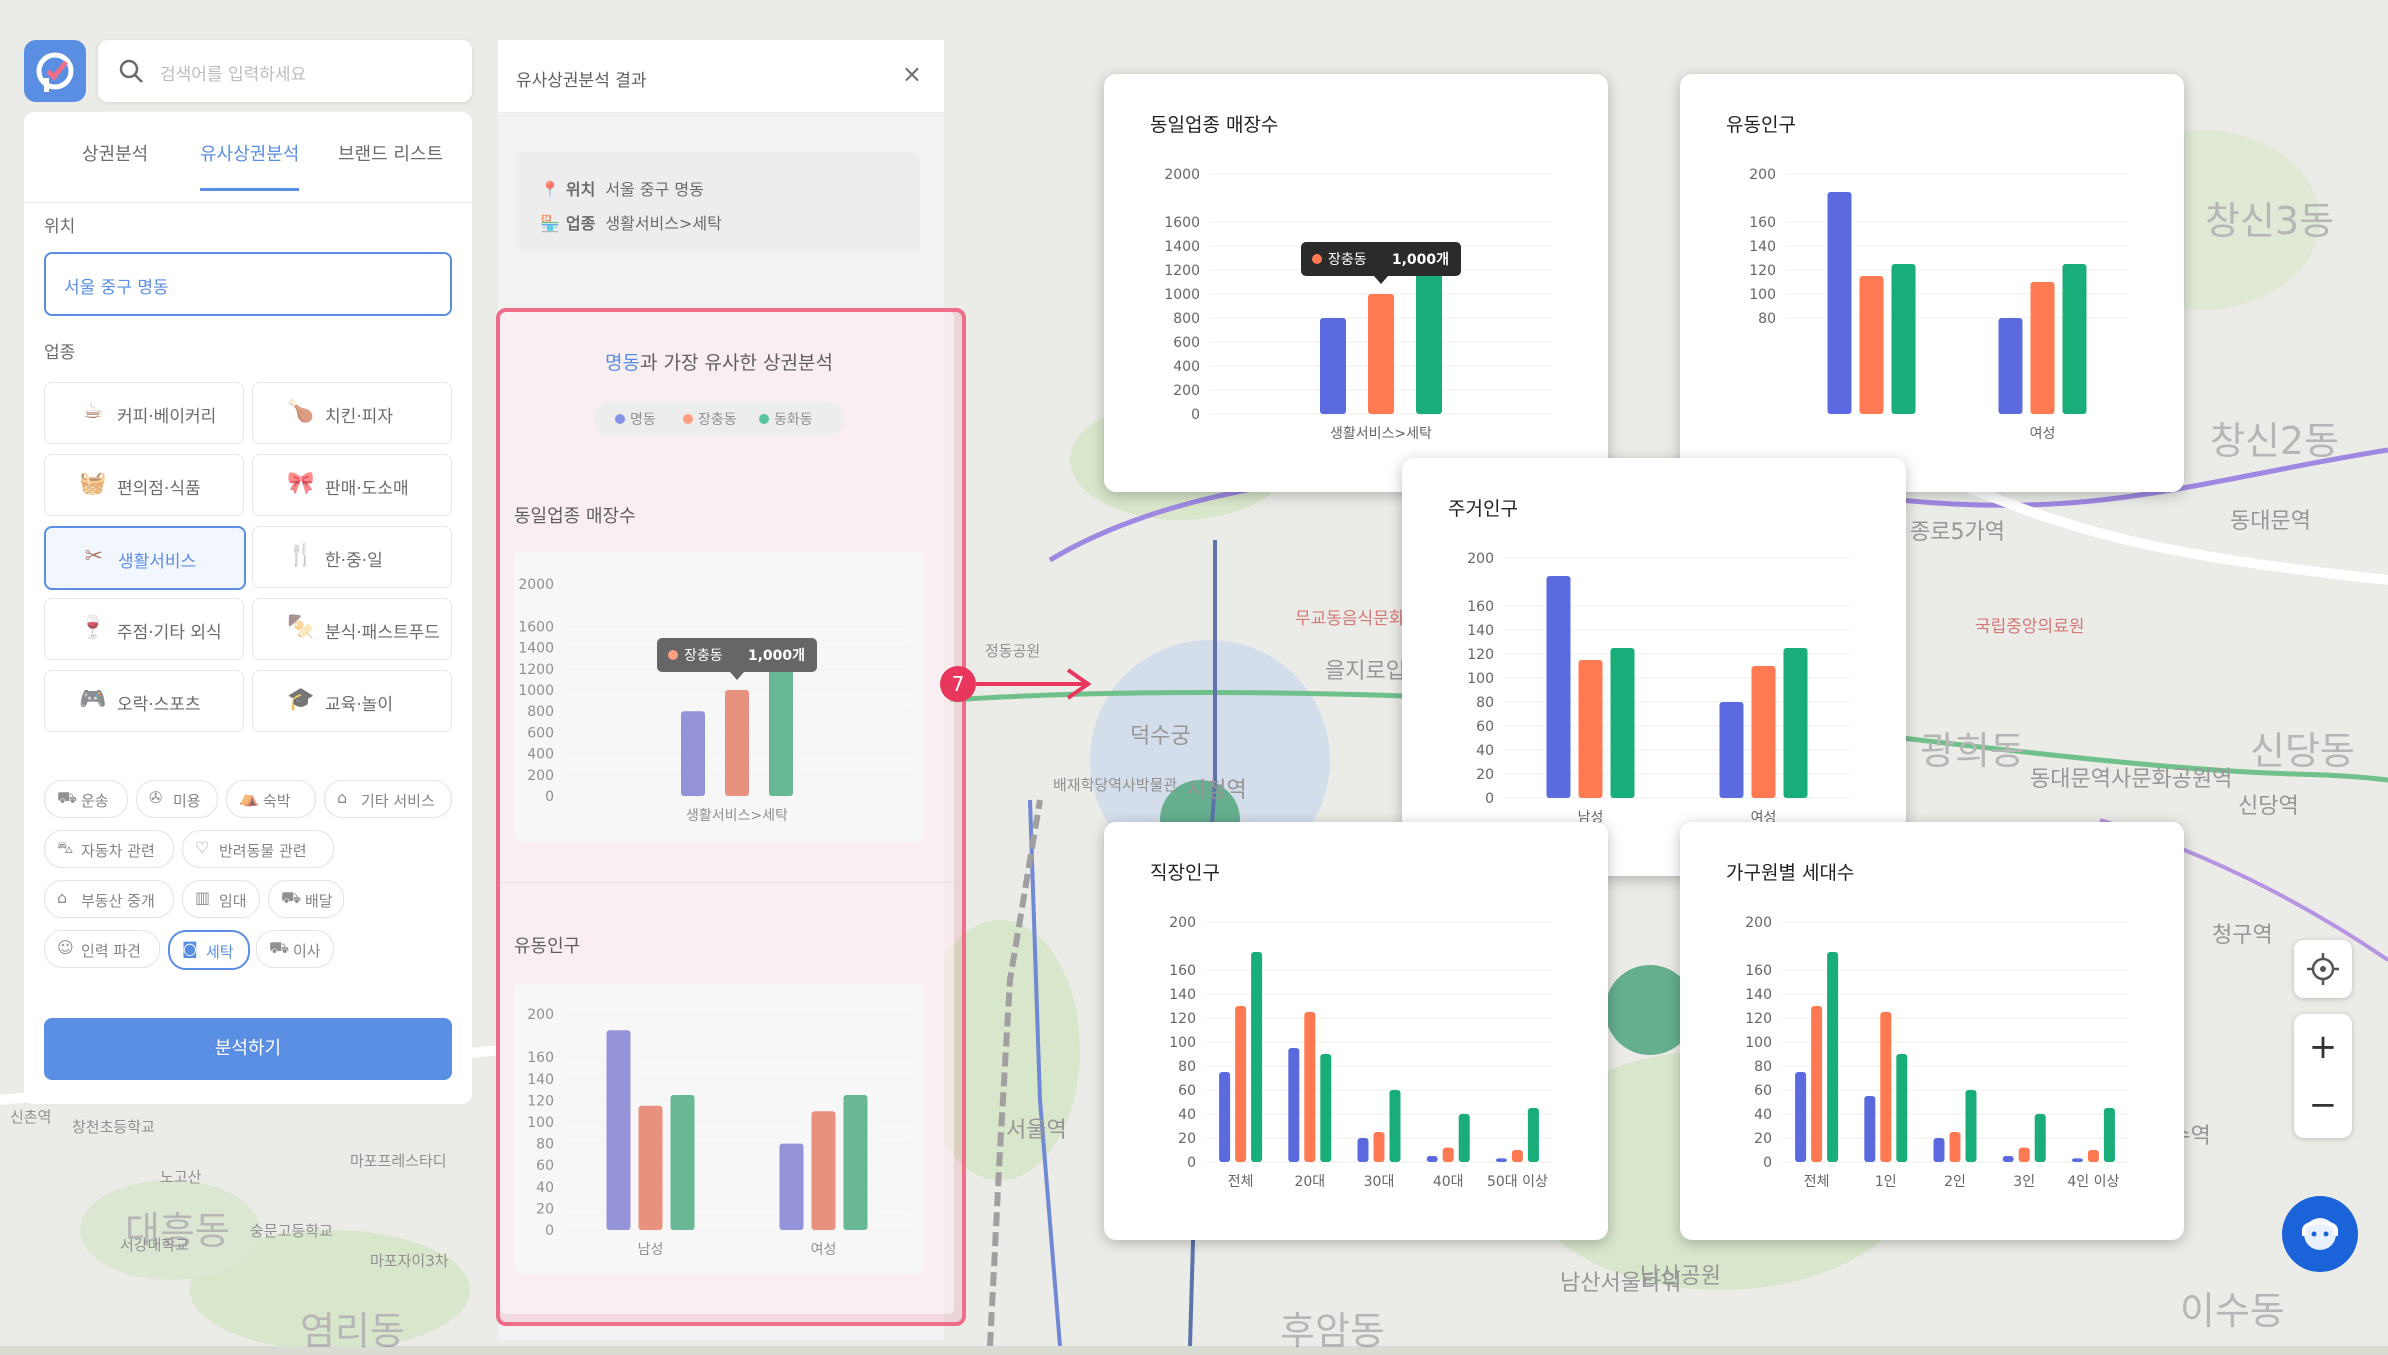  Describe the element at coordinates (2320, 1234) in the screenshot. I see `help-chat-button` at that location.